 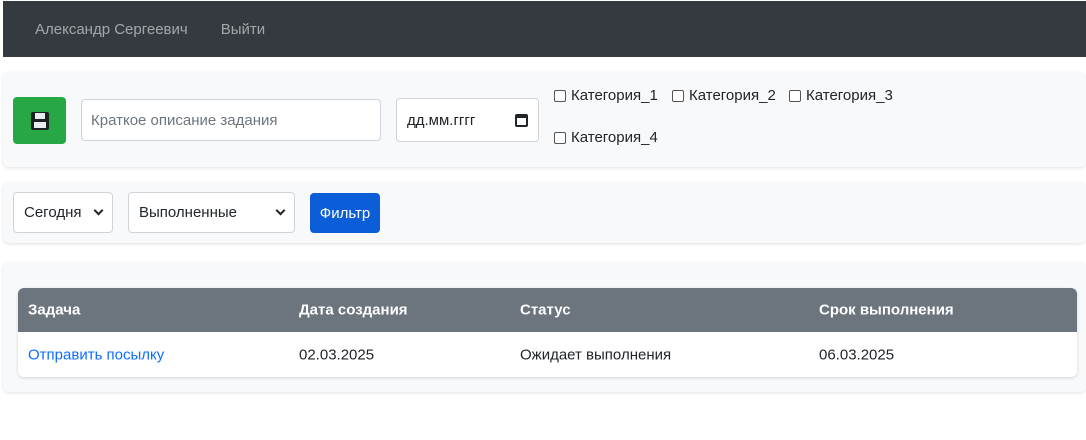 I want to click on save-button, so click(x=39, y=120).